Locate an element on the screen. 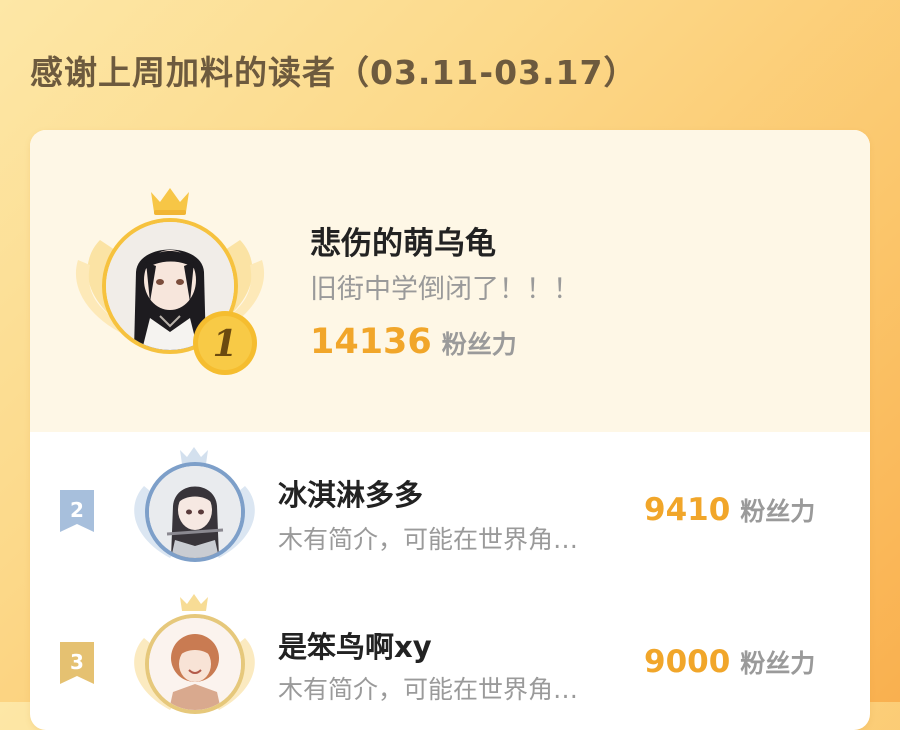 The image size is (900, 730). rank-2-score-value: 9410 is located at coordinates (687, 510).